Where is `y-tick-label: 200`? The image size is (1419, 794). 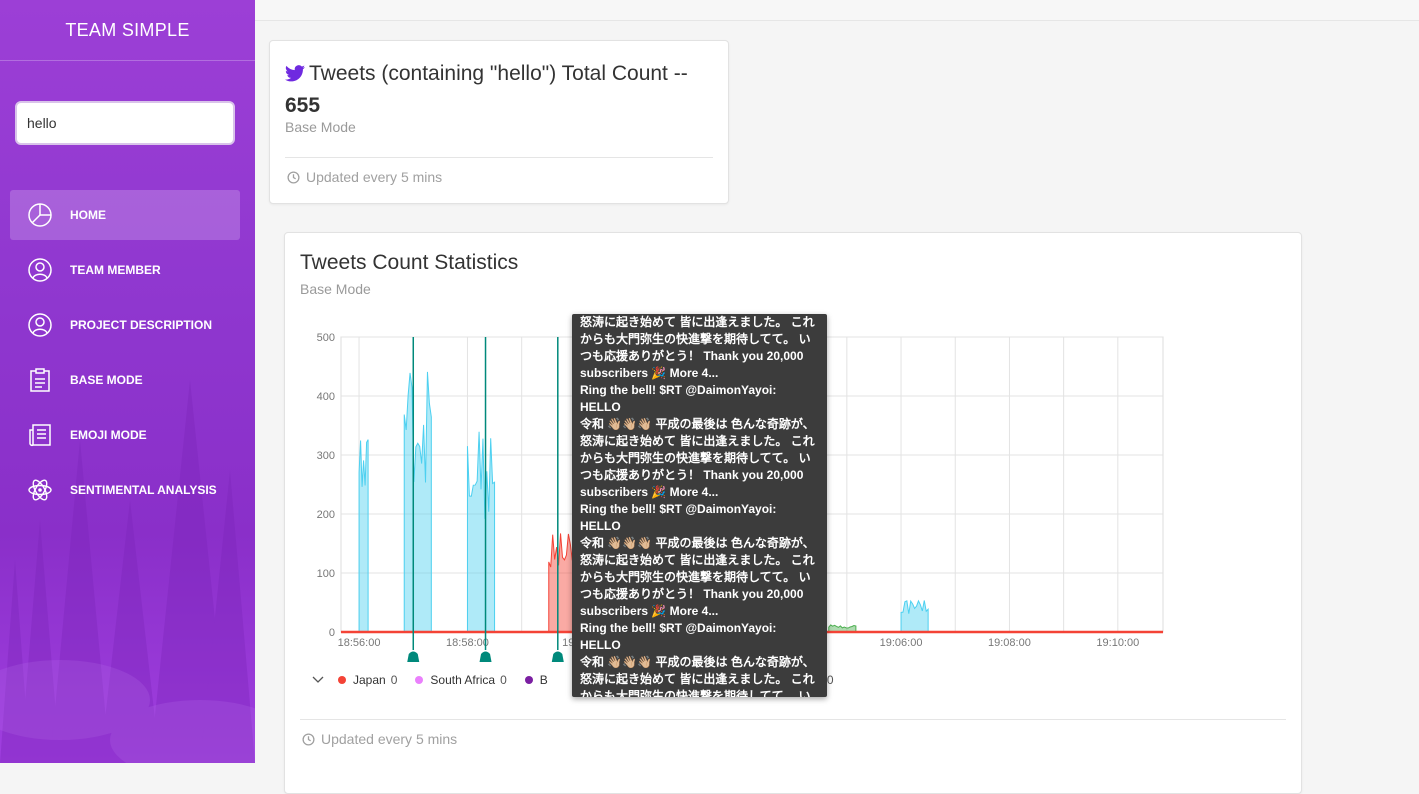
y-tick-label: 200 is located at coordinates (326, 515).